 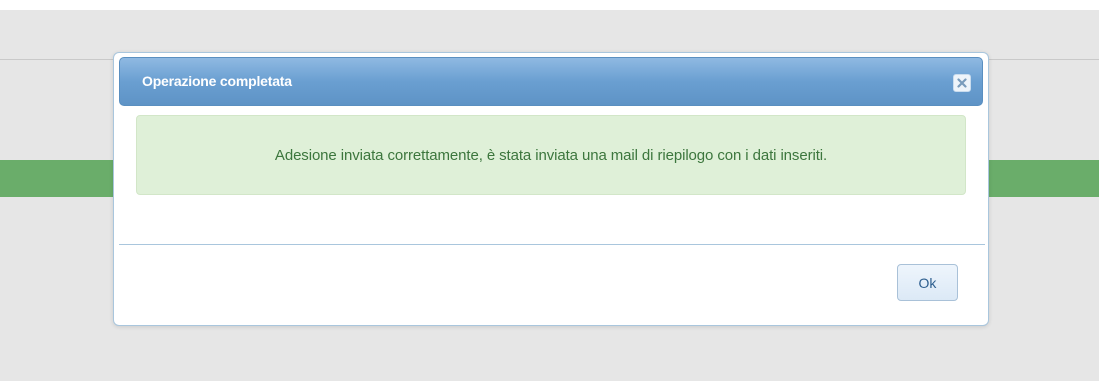 What do you see at coordinates (549, 5) in the screenshot?
I see `page-top-strip` at bounding box center [549, 5].